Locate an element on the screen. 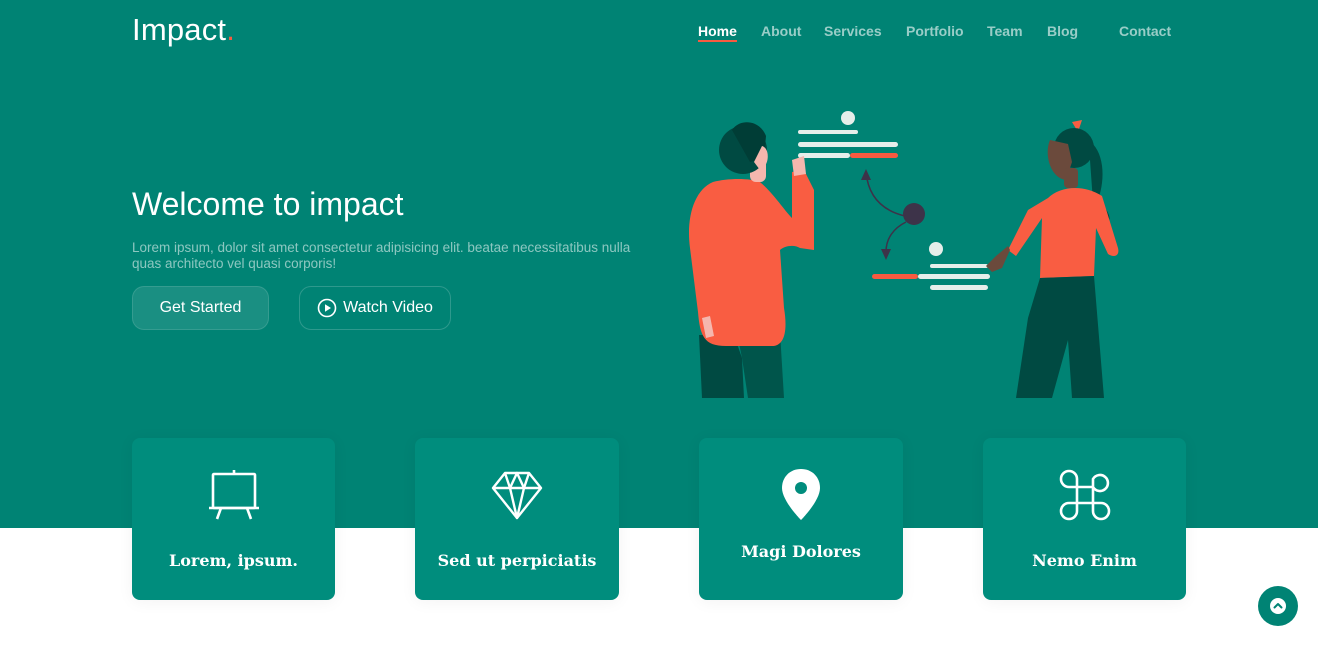 This screenshot has width=1318, height=646. feature-card: Nemo Enim is located at coordinates (1084, 519).